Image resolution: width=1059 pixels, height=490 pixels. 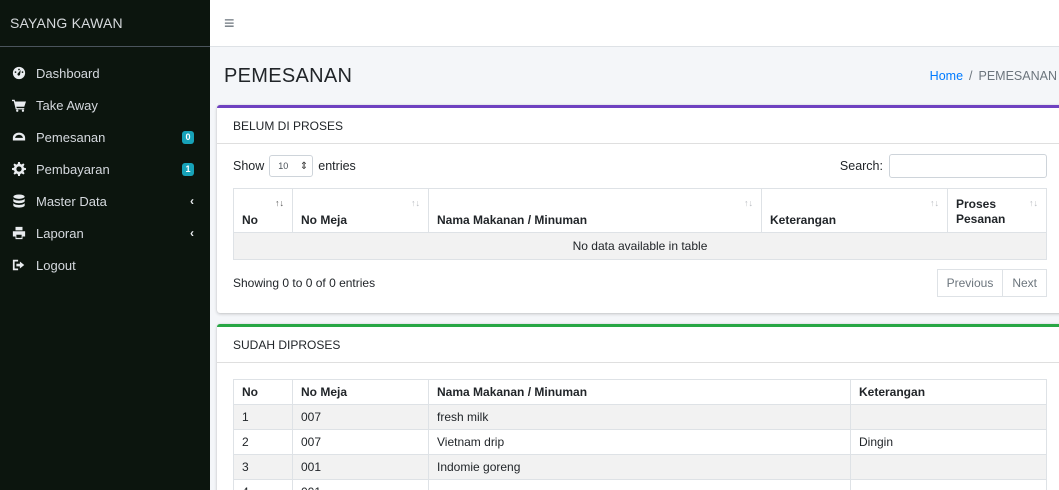 What do you see at coordinates (861, 166) in the screenshot?
I see `search-label: Search:` at bounding box center [861, 166].